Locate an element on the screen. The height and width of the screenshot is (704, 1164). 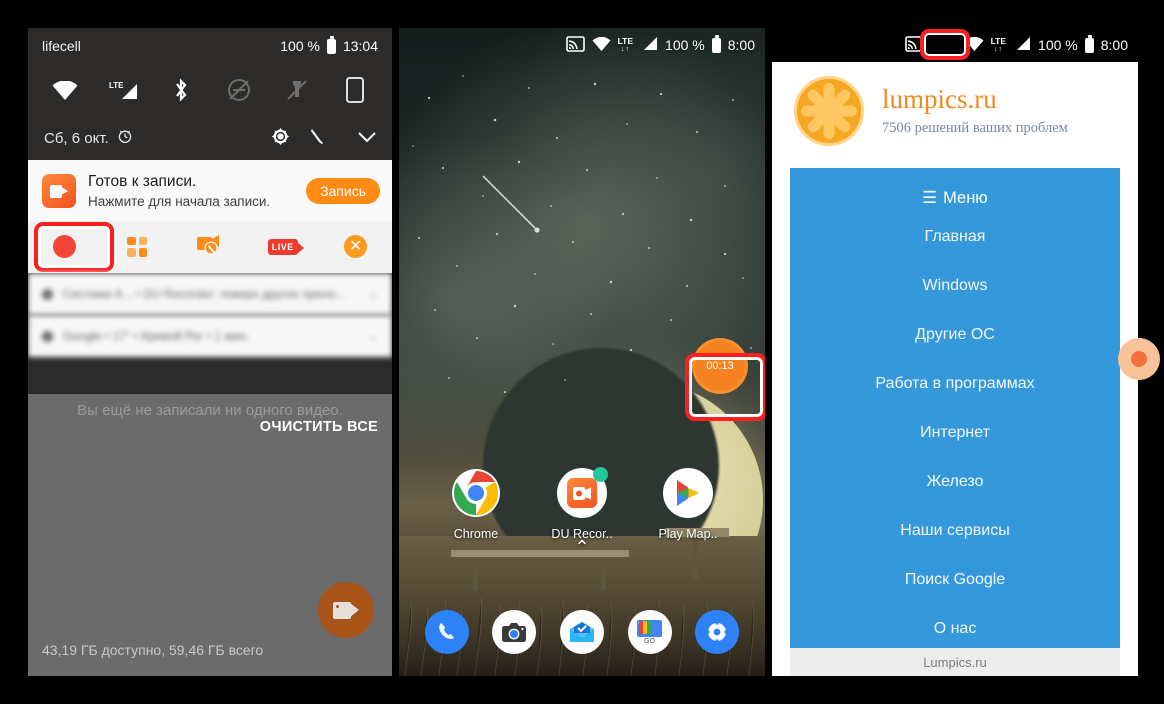
record-button is located at coordinates (64, 247).